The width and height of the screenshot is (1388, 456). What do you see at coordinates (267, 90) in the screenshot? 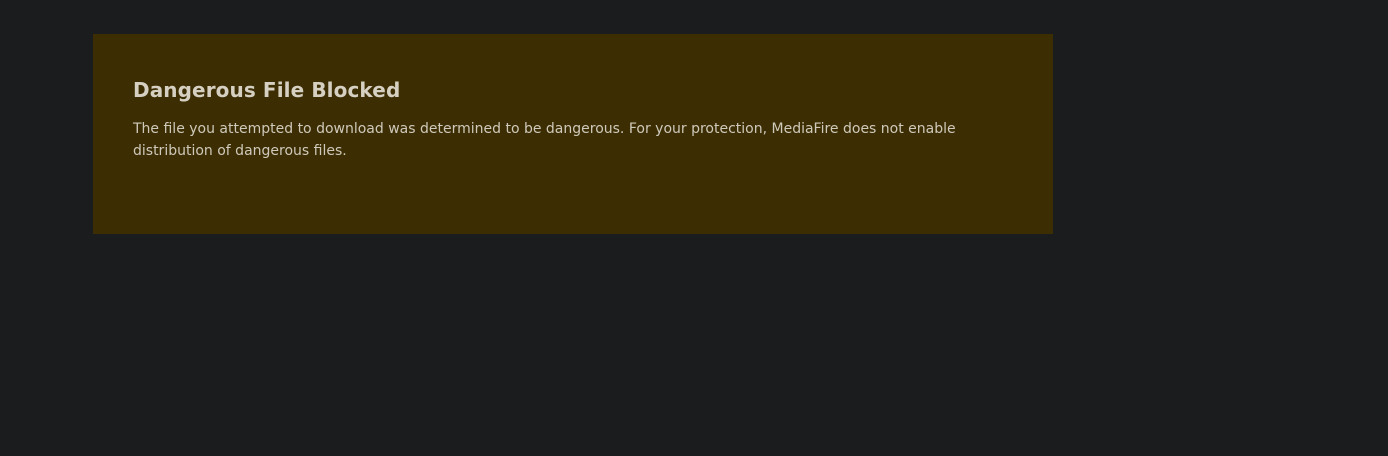
I see `notice-title: Dangerous File Blocked` at bounding box center [267, 90].